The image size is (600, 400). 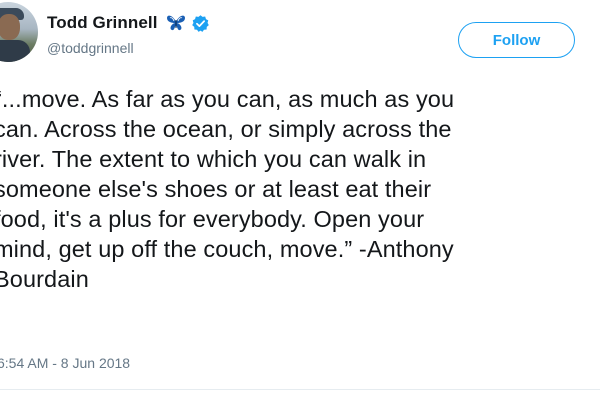 I want to click on avatar-shirt, so click(x=15, y=51).